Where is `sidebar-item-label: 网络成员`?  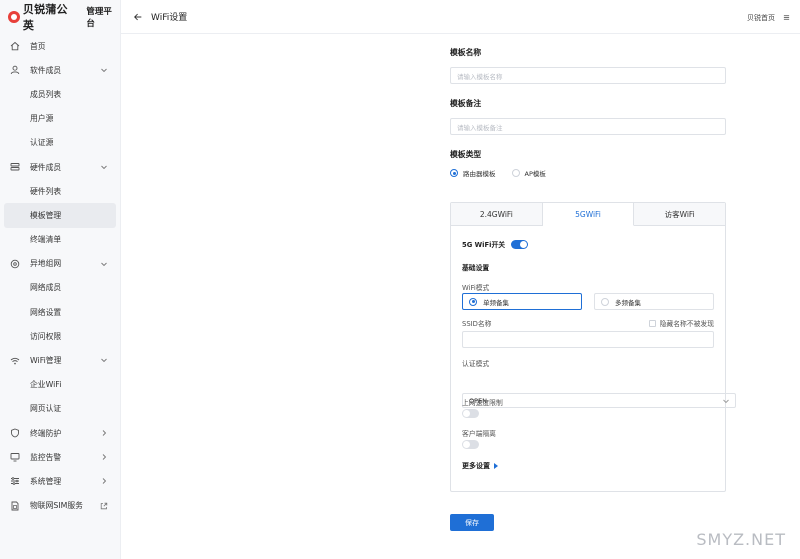 sidebar-item-label: 网络成员 is located at coordinates (46, 288).